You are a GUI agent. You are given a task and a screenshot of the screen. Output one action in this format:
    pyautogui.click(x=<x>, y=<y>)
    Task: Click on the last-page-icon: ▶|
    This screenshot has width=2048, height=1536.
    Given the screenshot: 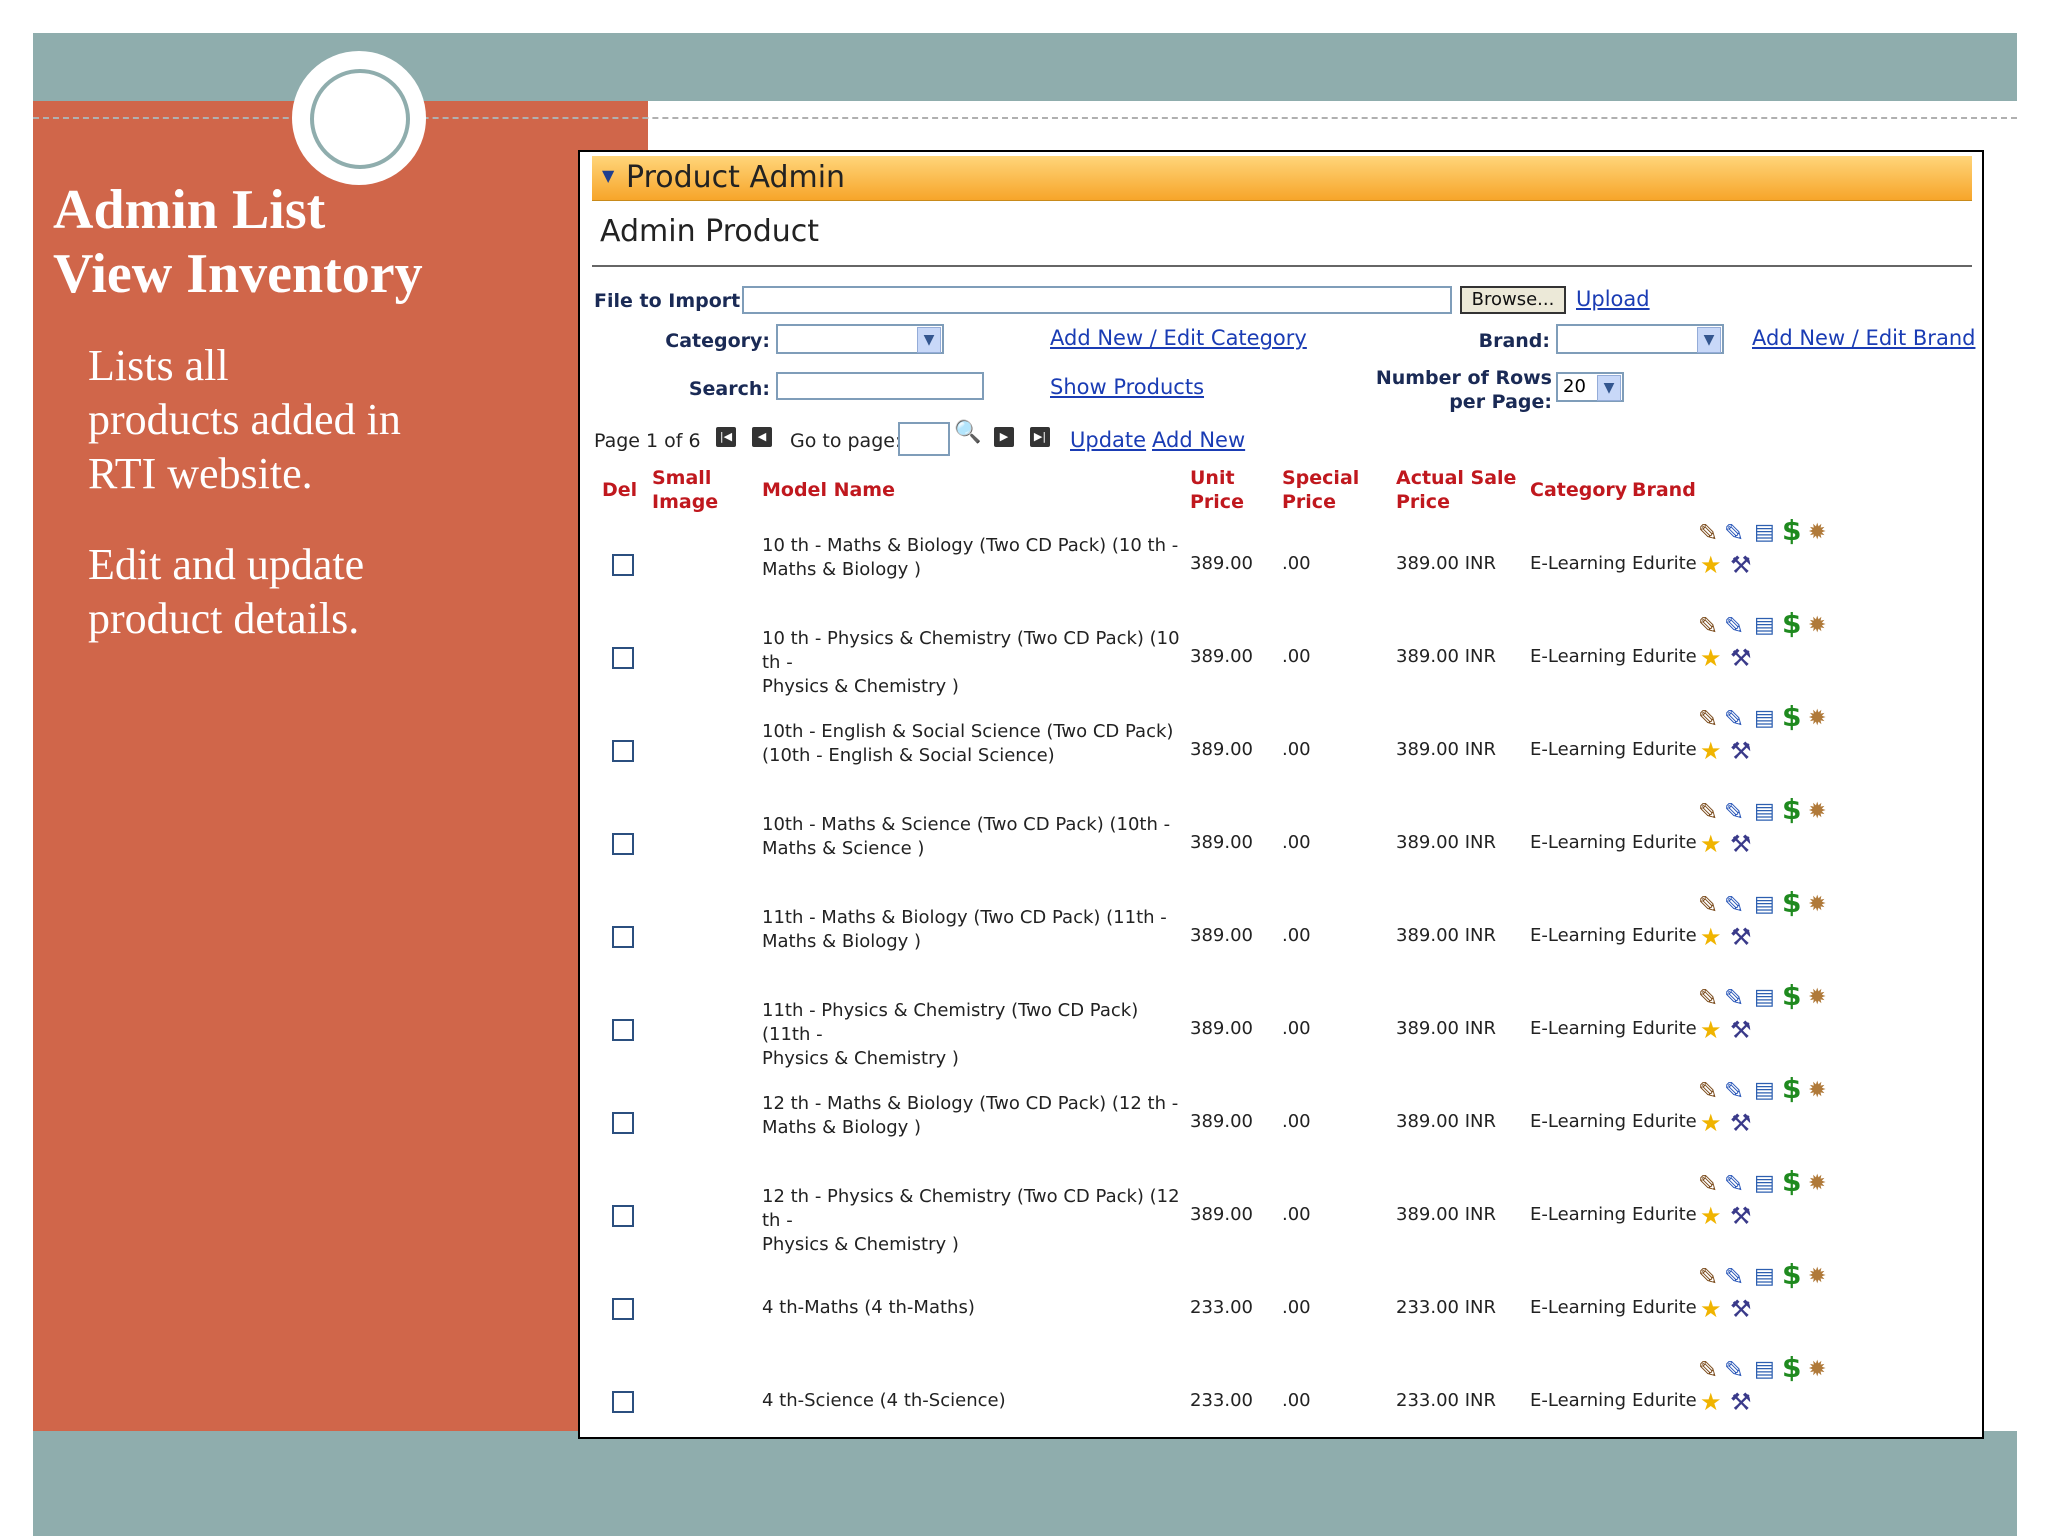 What is the action you would take?
    pyautogui.click(x=1040, y=437)
    